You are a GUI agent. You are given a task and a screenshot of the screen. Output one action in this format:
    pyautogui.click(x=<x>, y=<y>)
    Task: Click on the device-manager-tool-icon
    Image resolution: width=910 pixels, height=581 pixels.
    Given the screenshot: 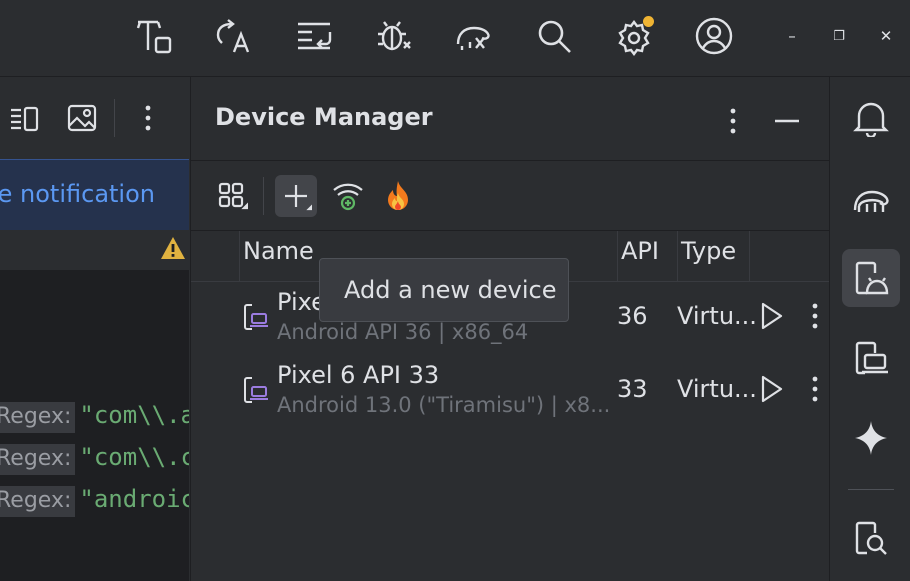 What is the action you would take?
    pyautogui.click(x=871, y=278)
    